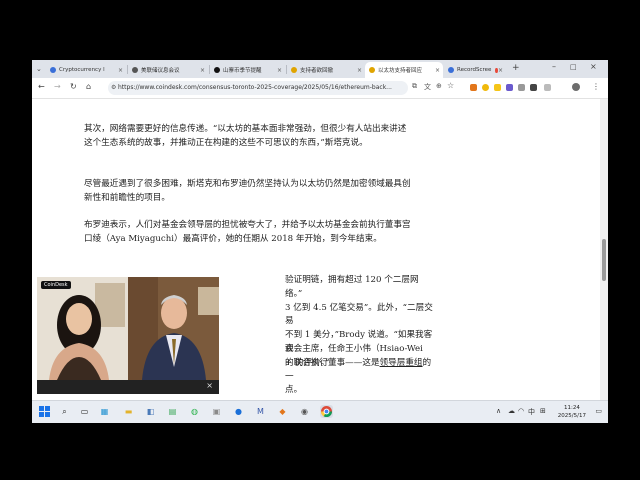  I want to click on app-icon: ▤, so click(172, 411).